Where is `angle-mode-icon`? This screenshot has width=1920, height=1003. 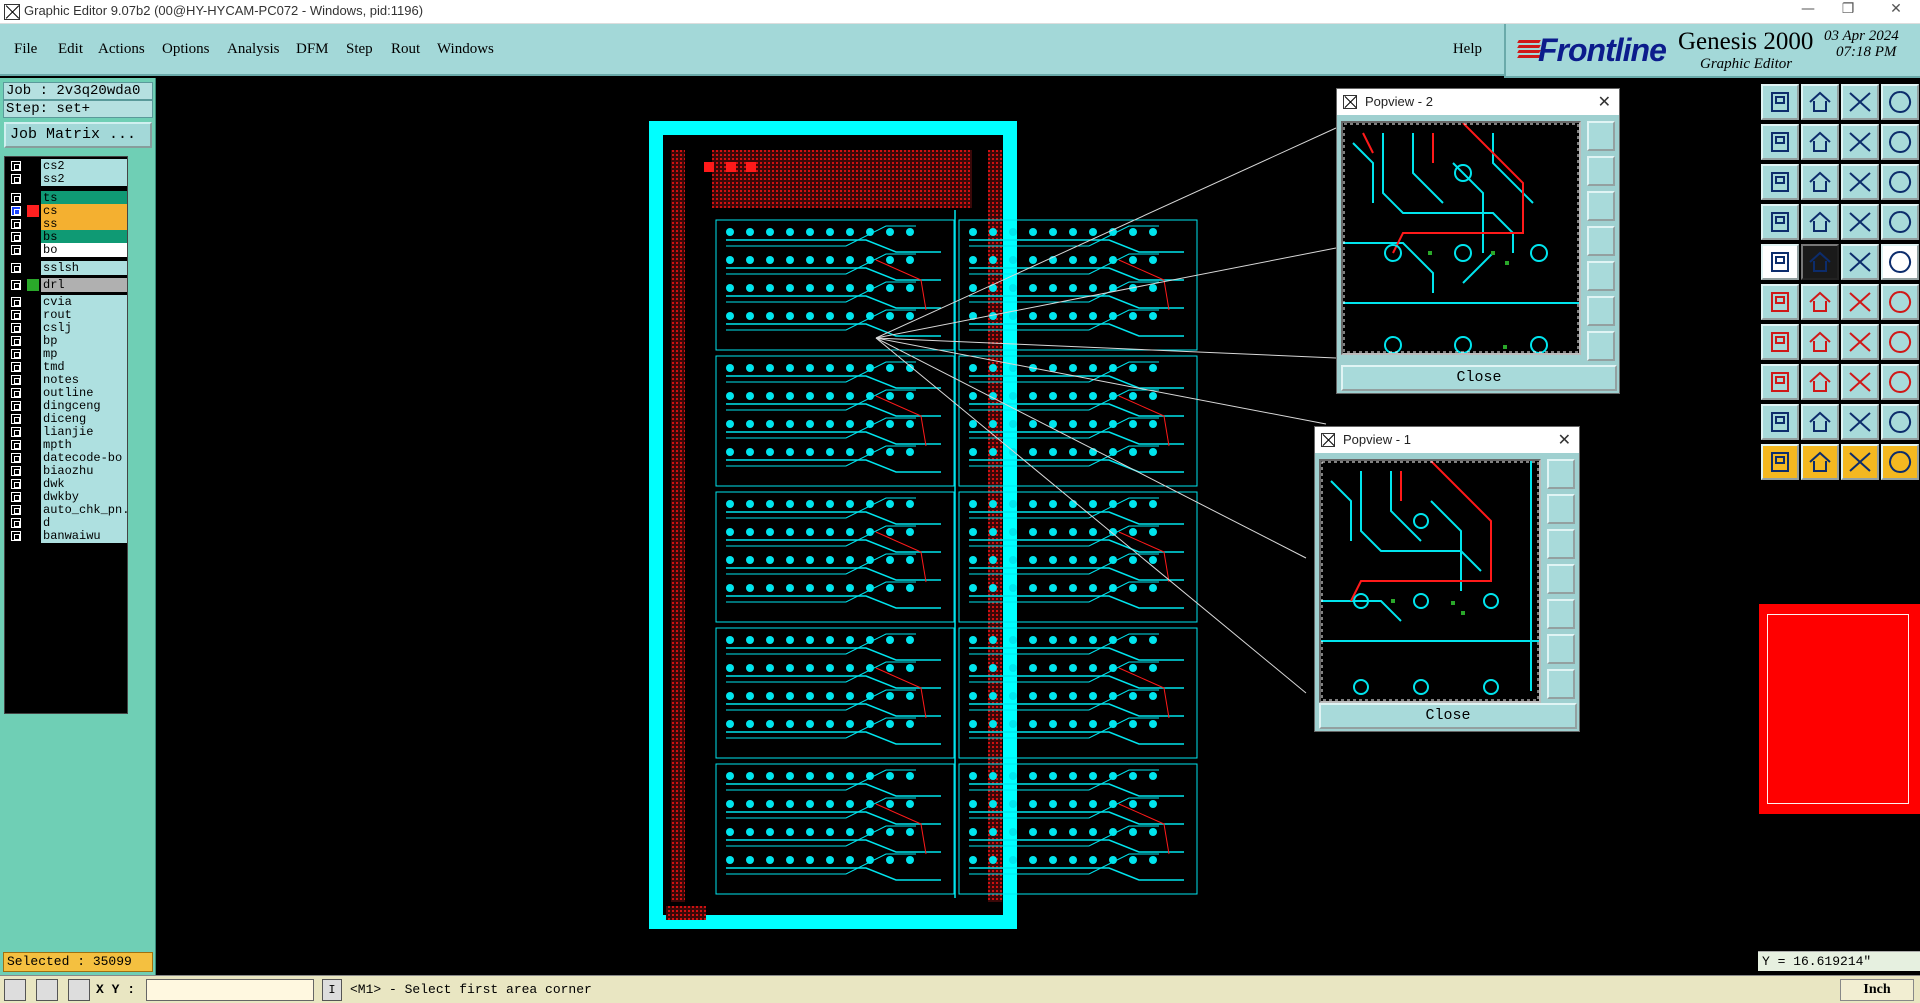 angle-mode-icon is located at coordinates (47, 990).